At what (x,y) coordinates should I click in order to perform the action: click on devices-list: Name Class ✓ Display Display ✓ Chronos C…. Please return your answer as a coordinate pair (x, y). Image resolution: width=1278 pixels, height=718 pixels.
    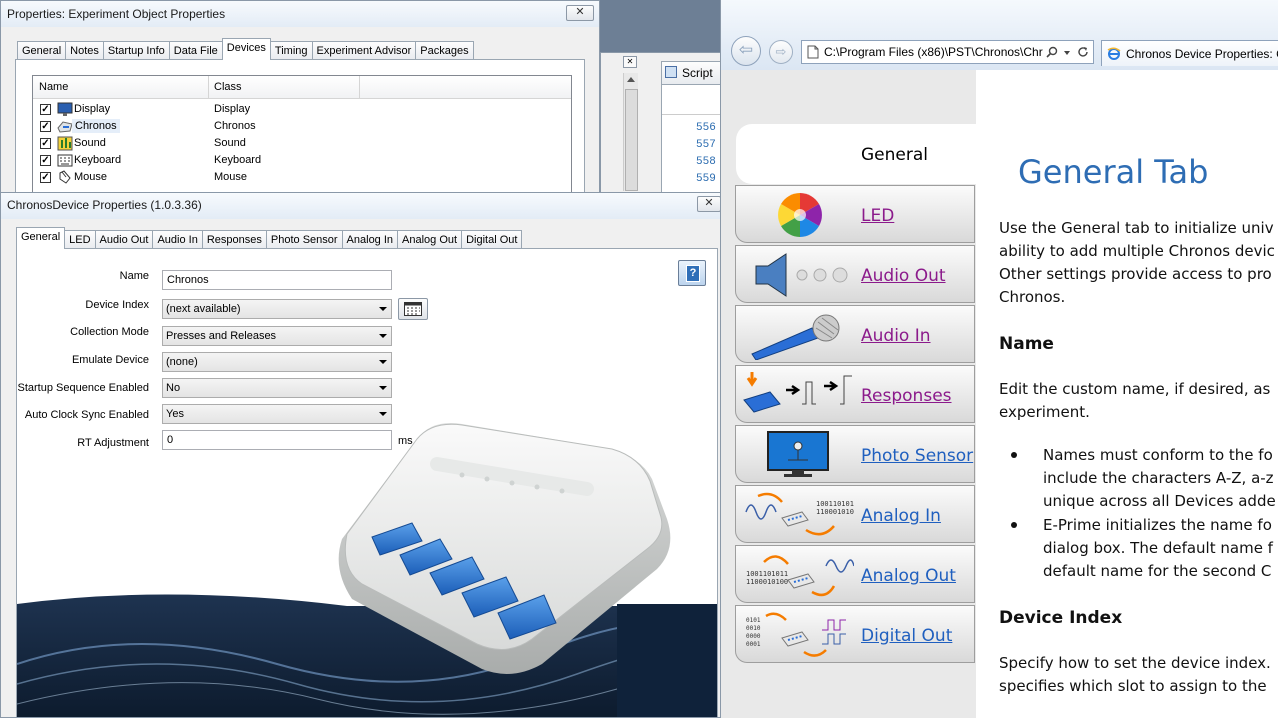
    Looking at the image, I should click on (302, 134).